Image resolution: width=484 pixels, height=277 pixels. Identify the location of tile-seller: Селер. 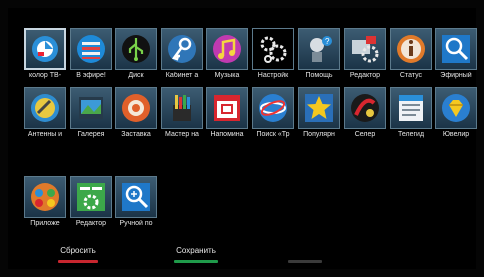
(365, 113).